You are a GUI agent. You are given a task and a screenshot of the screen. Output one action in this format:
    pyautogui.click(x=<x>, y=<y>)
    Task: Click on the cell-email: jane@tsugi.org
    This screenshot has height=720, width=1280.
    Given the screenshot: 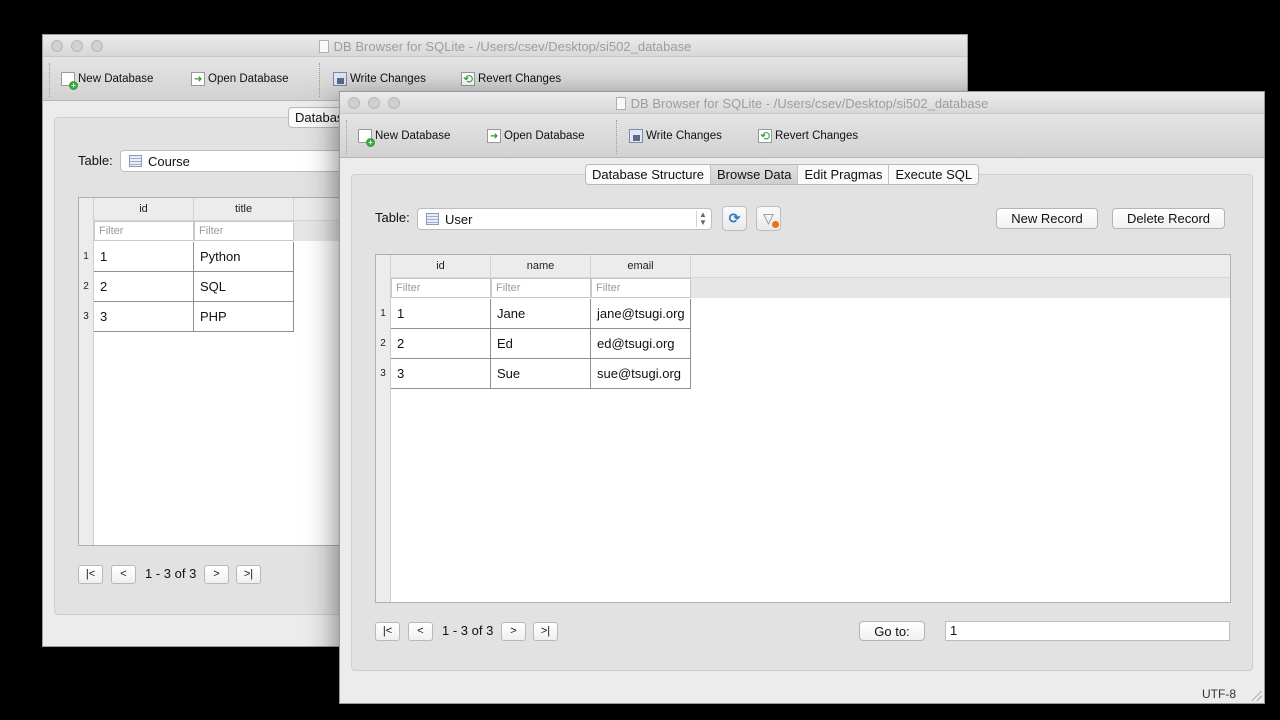 What is the action you would take?
    pyautogui.click(x=641, y=314)
    